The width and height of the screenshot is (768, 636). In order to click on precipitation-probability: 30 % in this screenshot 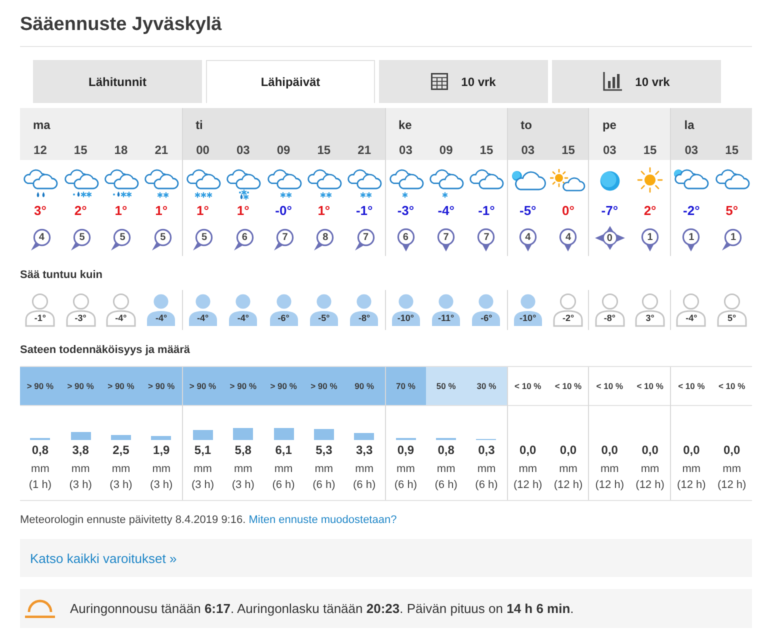, I will do `click(486, 386)`.